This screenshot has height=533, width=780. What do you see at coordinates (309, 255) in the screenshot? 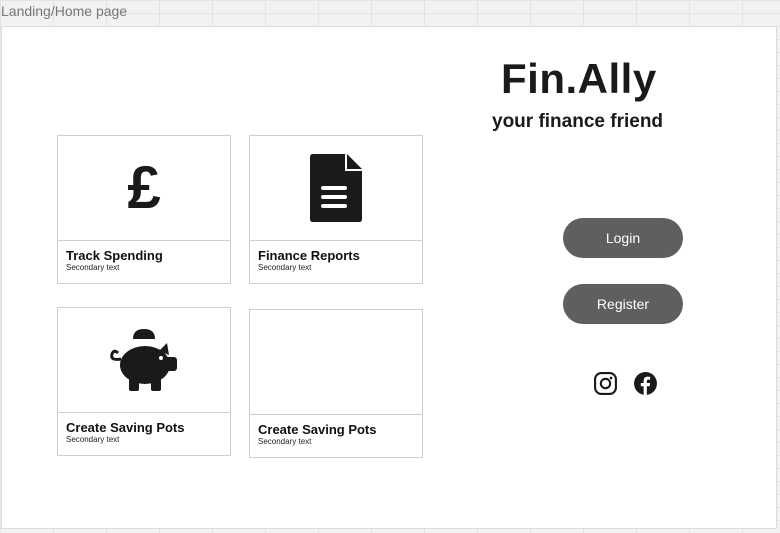
I see `card-title: Finance Reports` at bounding box center [309, 255].